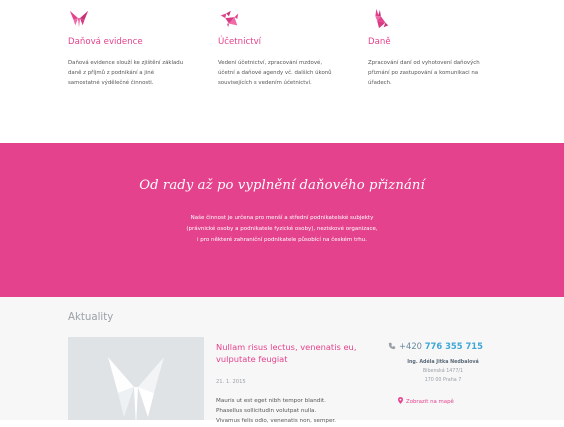 The image size is (564, 427). I want to click on contact-name: Ing. Adéla Jitka Nedbalová, so click(443, 362).